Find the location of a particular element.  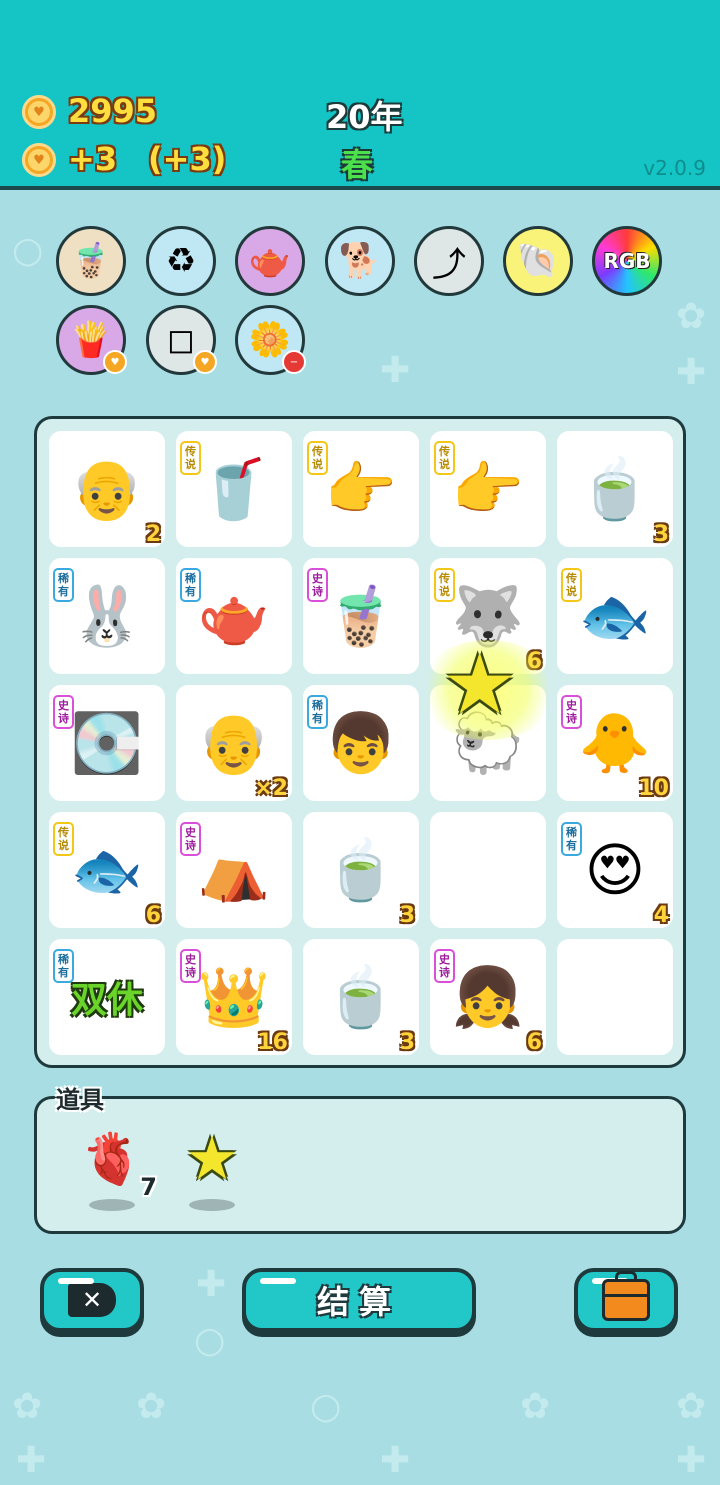

year-label: 20年 is located at coordinates (364, 117).